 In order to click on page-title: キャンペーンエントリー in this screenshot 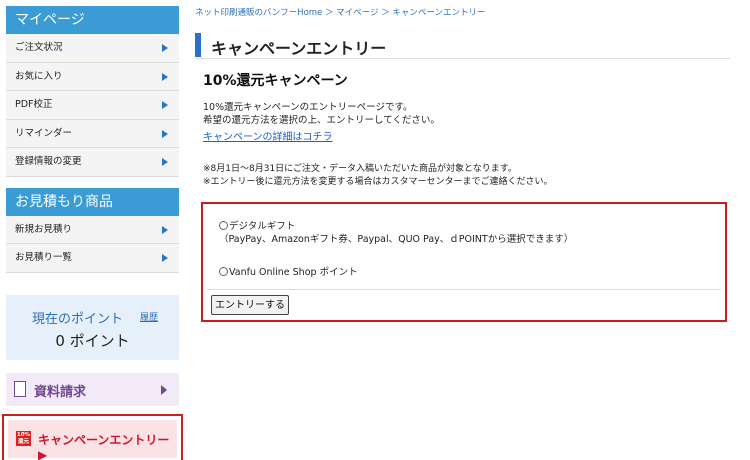, I will do `click(299, 48)`.